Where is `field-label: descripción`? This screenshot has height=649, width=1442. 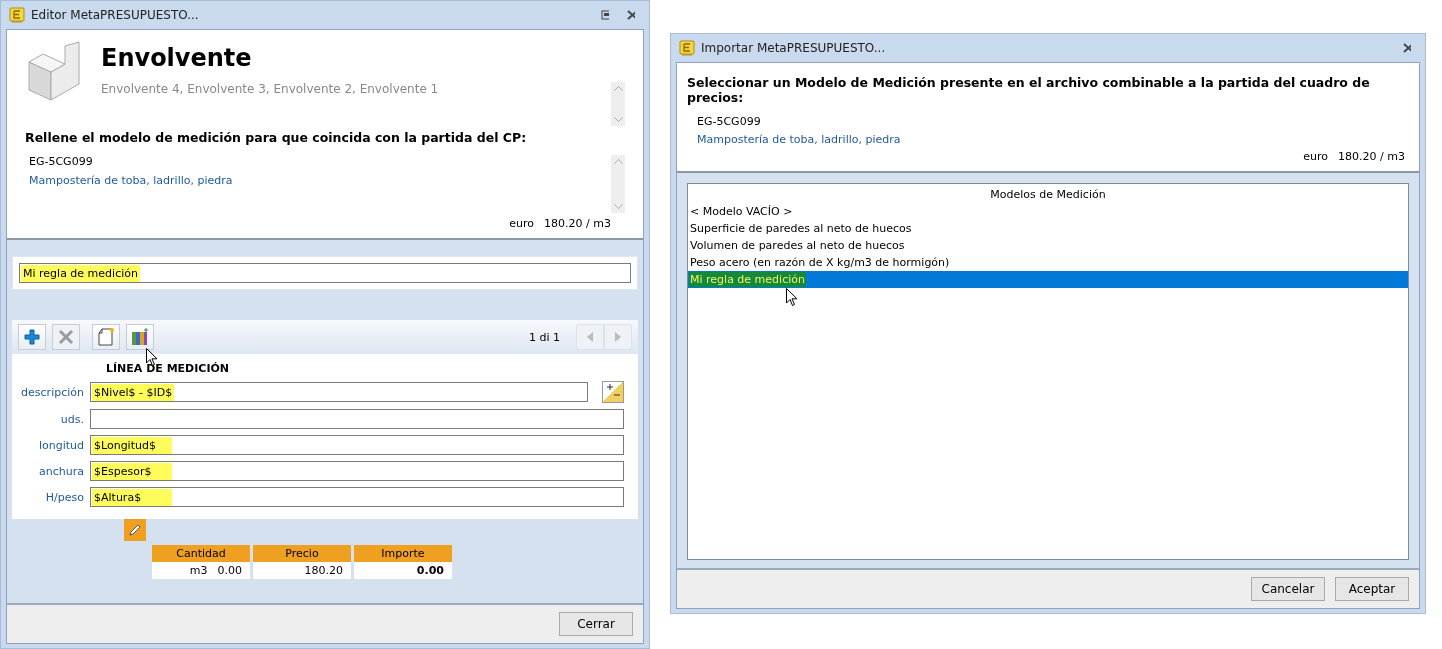
field-label: descripción is located at coordinates (52, 392).